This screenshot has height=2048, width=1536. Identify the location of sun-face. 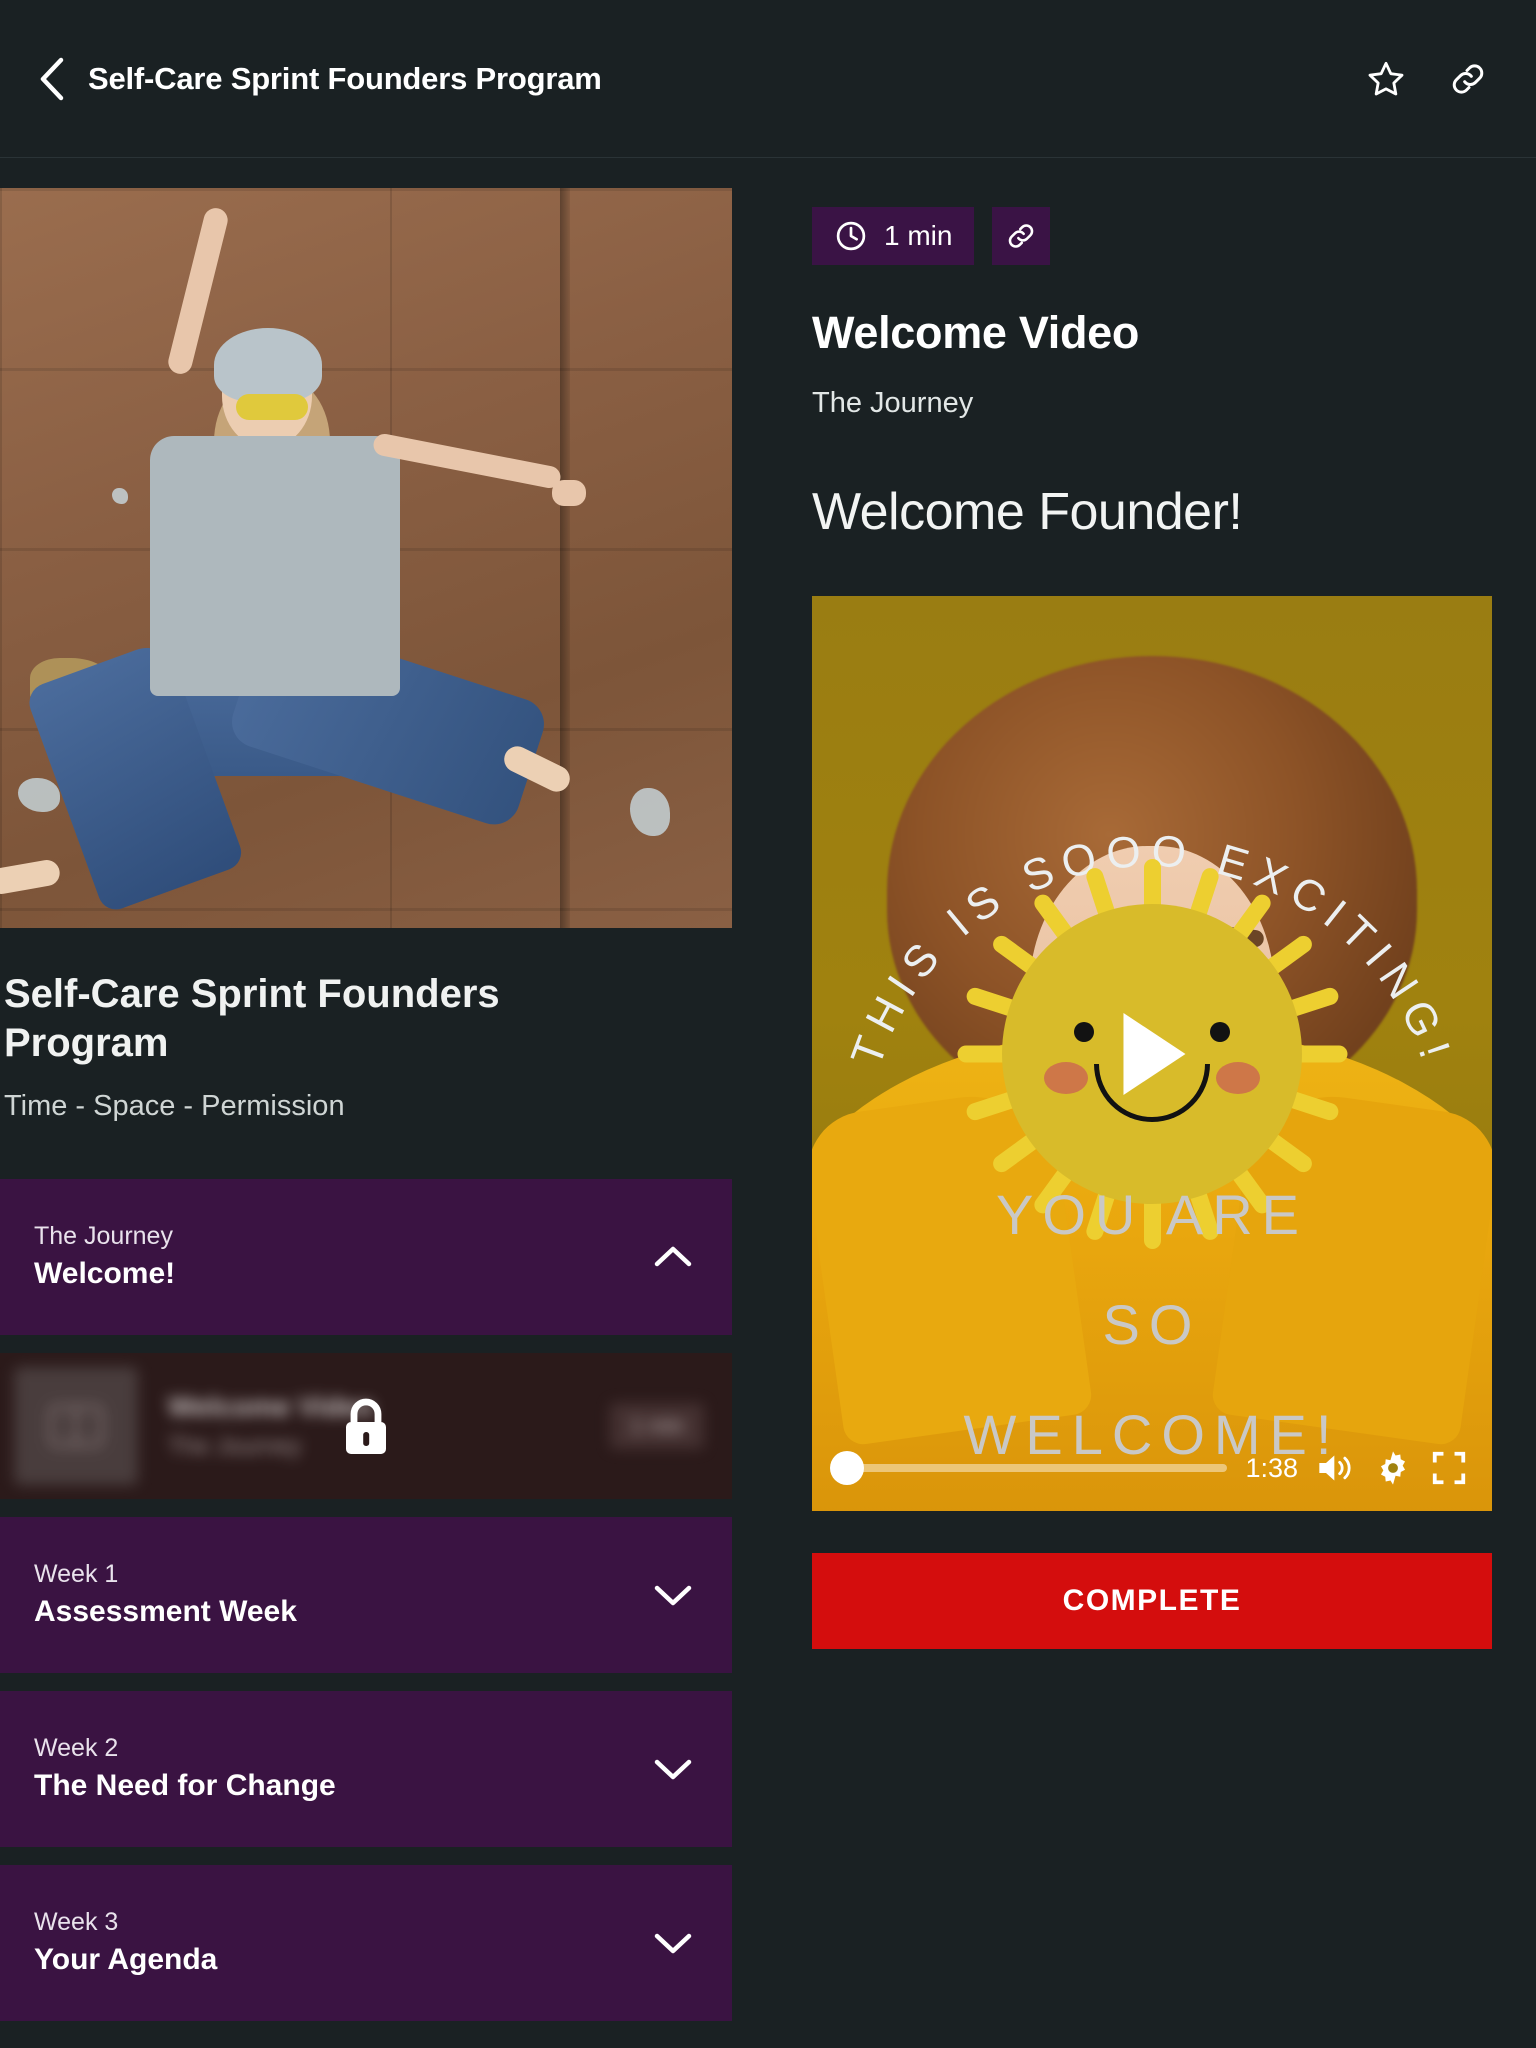
(1152, 1053).